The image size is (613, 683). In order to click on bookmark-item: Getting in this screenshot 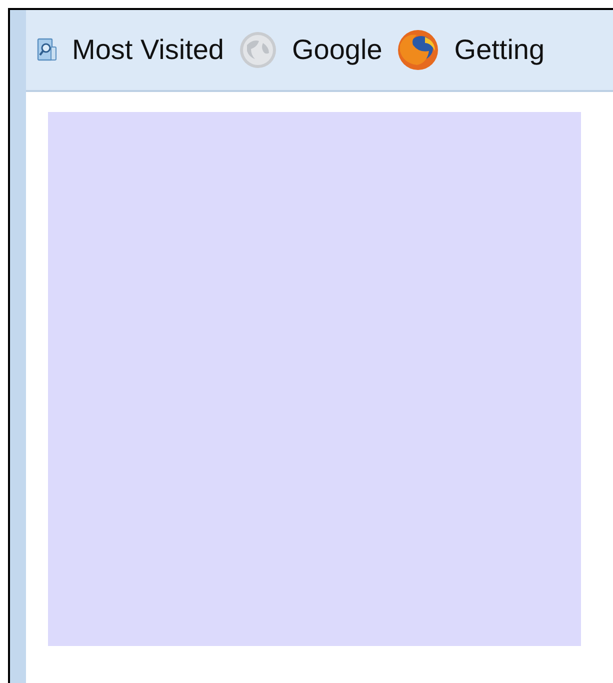, I will do `click(471, 50)`.